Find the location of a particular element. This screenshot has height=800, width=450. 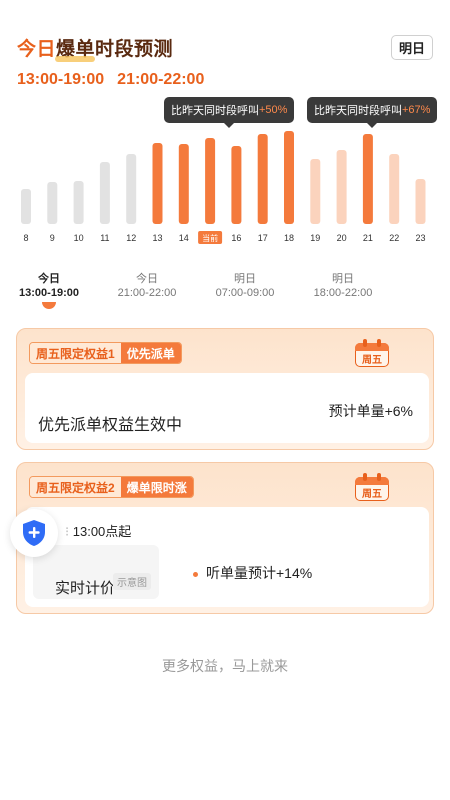

time-slot-tab-2: 今日 21:00-22:00 is located at coordinates (147, 286).